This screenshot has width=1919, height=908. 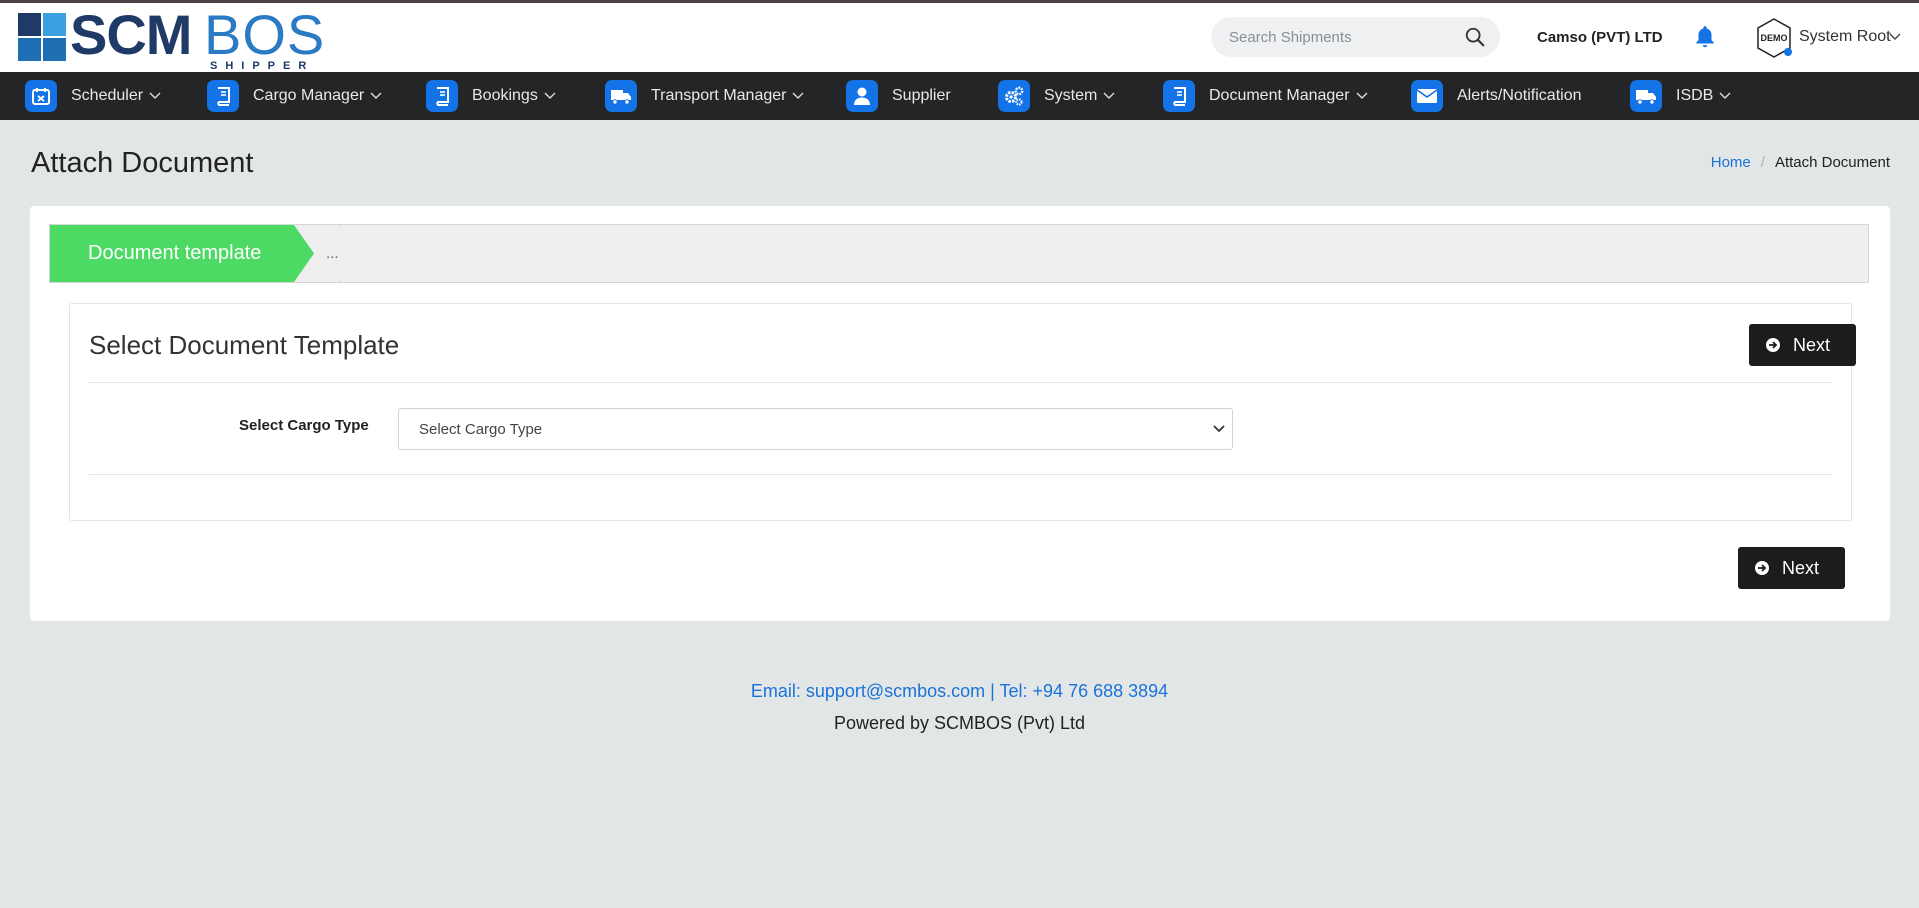 I want to click on footer-powered-by: Powered by SCMBOS (Pvt) Ltd, so click(x=959, y=723).